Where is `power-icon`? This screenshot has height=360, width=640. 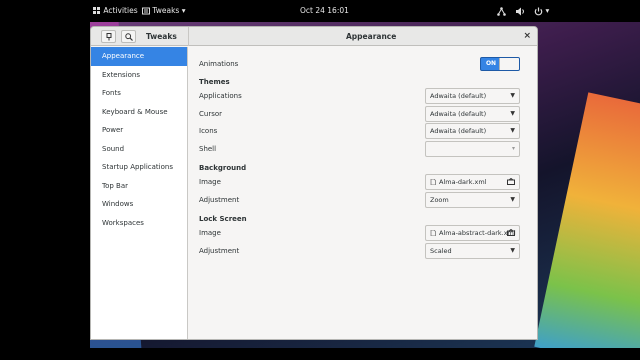 power-icon is located at coordinates (538, 11).